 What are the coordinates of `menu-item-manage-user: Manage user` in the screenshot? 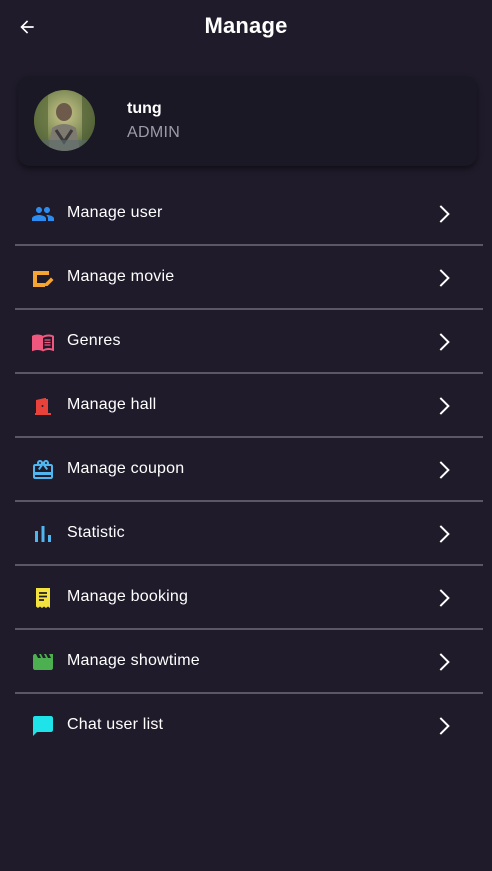 It's located at (249, 214).